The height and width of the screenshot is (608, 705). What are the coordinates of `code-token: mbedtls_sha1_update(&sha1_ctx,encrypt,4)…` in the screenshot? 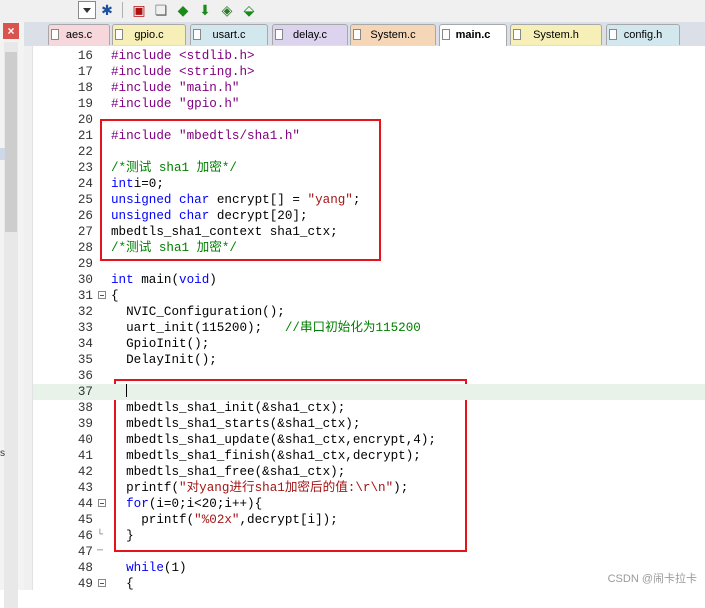 It's located at (273, 440).